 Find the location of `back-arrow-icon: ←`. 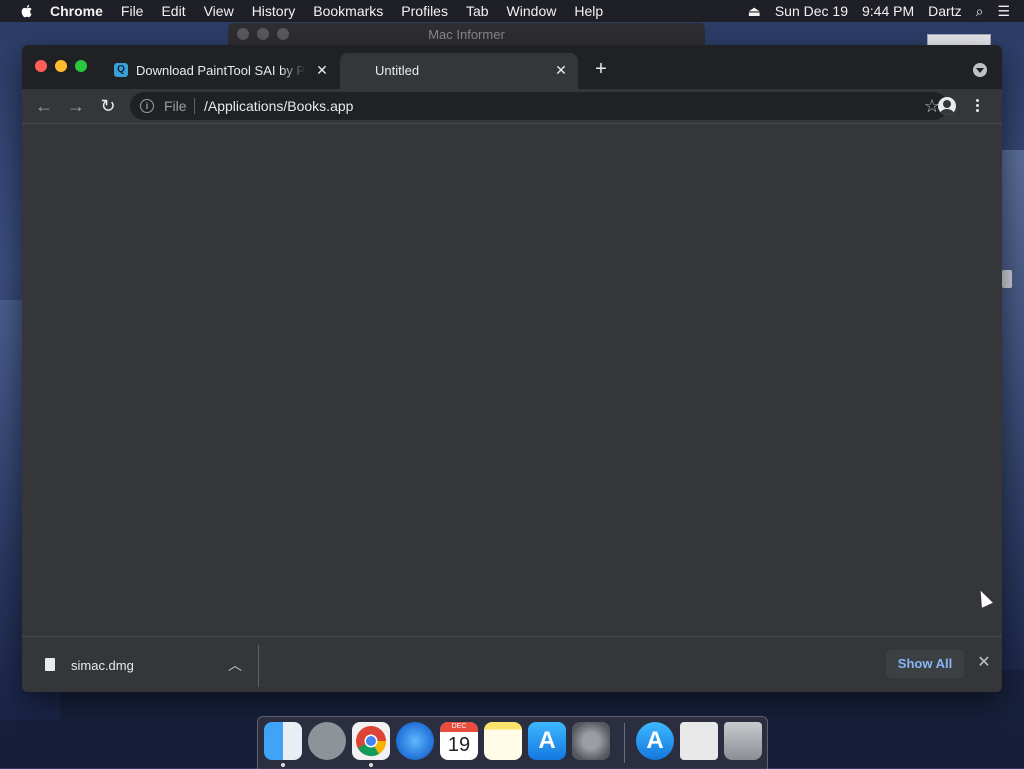

back-arrow-icon: ← is located at coordinates (44, 106).